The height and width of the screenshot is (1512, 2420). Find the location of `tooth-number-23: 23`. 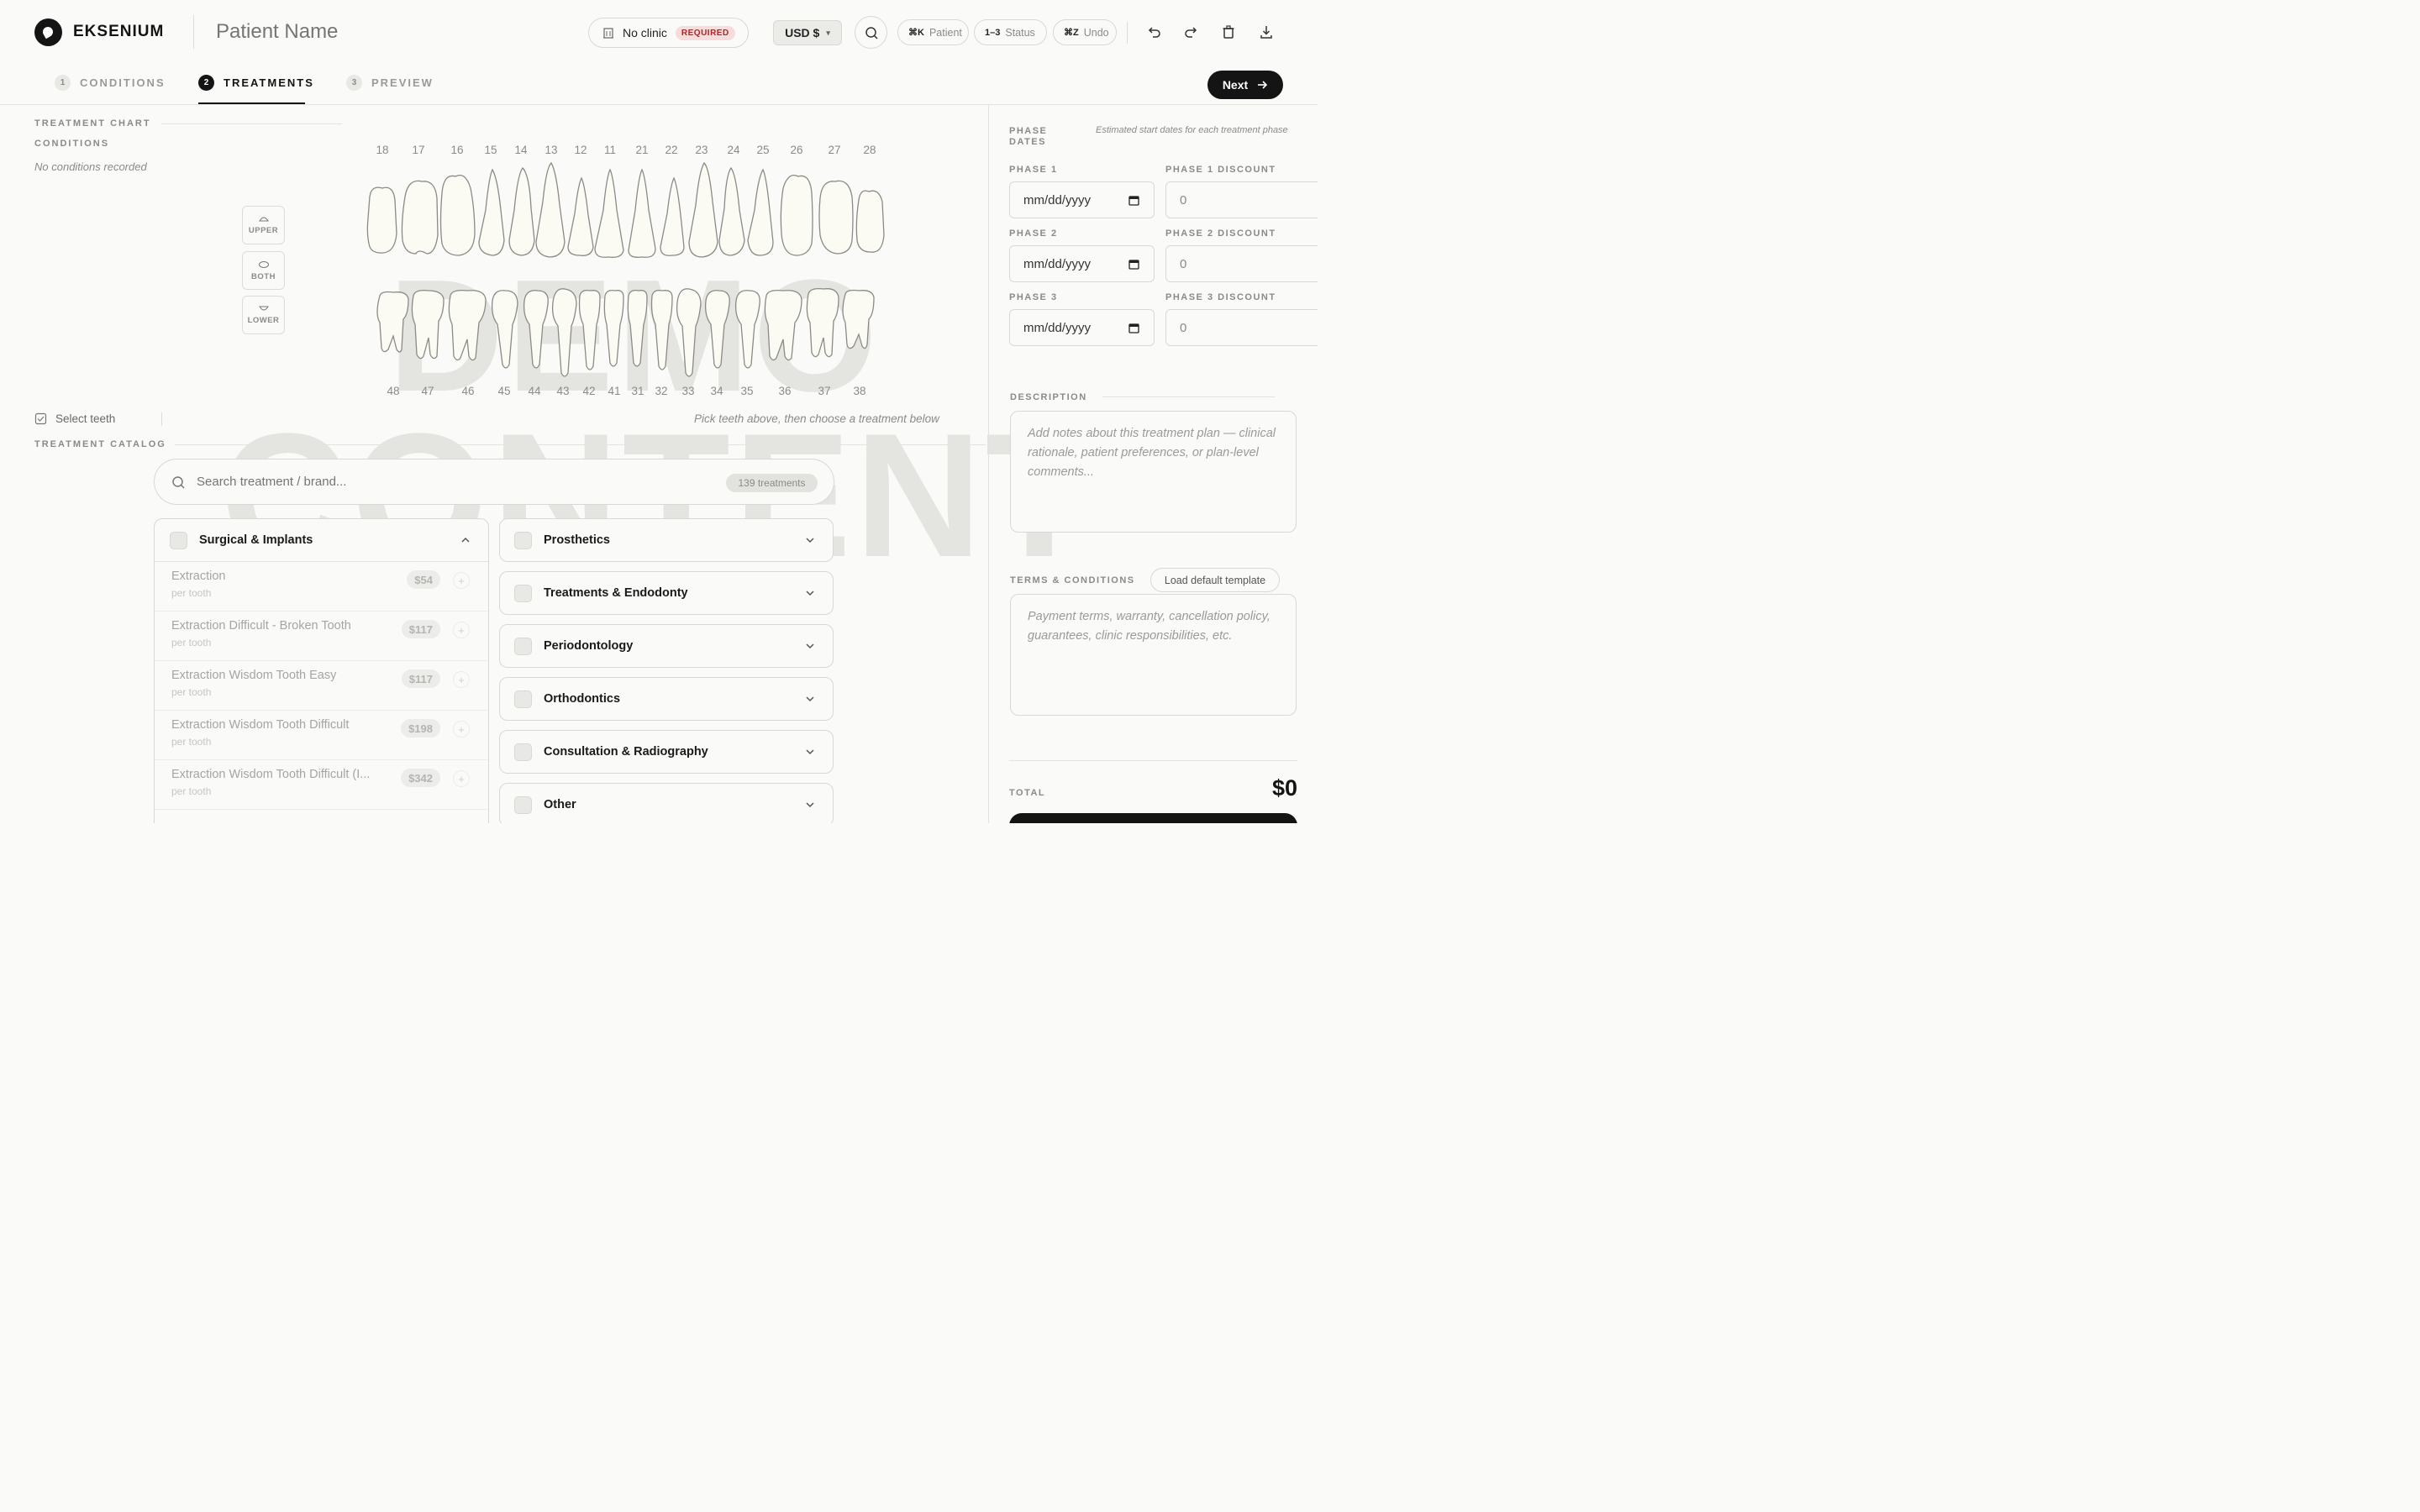

tooth-number-23: 23 is located at coordinates (702, 150).